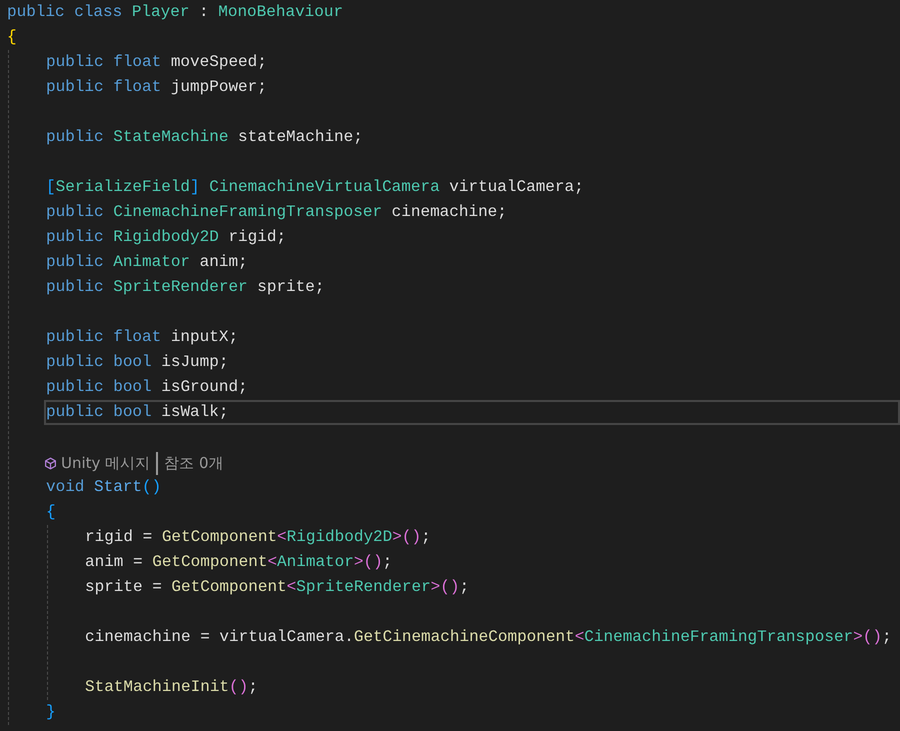 This screenshot has height=731, width=900. What do you see at coordinates (142, 337) in the screenshot?
I see `code-line: public float inputX;` at bounding box center [142, 337].